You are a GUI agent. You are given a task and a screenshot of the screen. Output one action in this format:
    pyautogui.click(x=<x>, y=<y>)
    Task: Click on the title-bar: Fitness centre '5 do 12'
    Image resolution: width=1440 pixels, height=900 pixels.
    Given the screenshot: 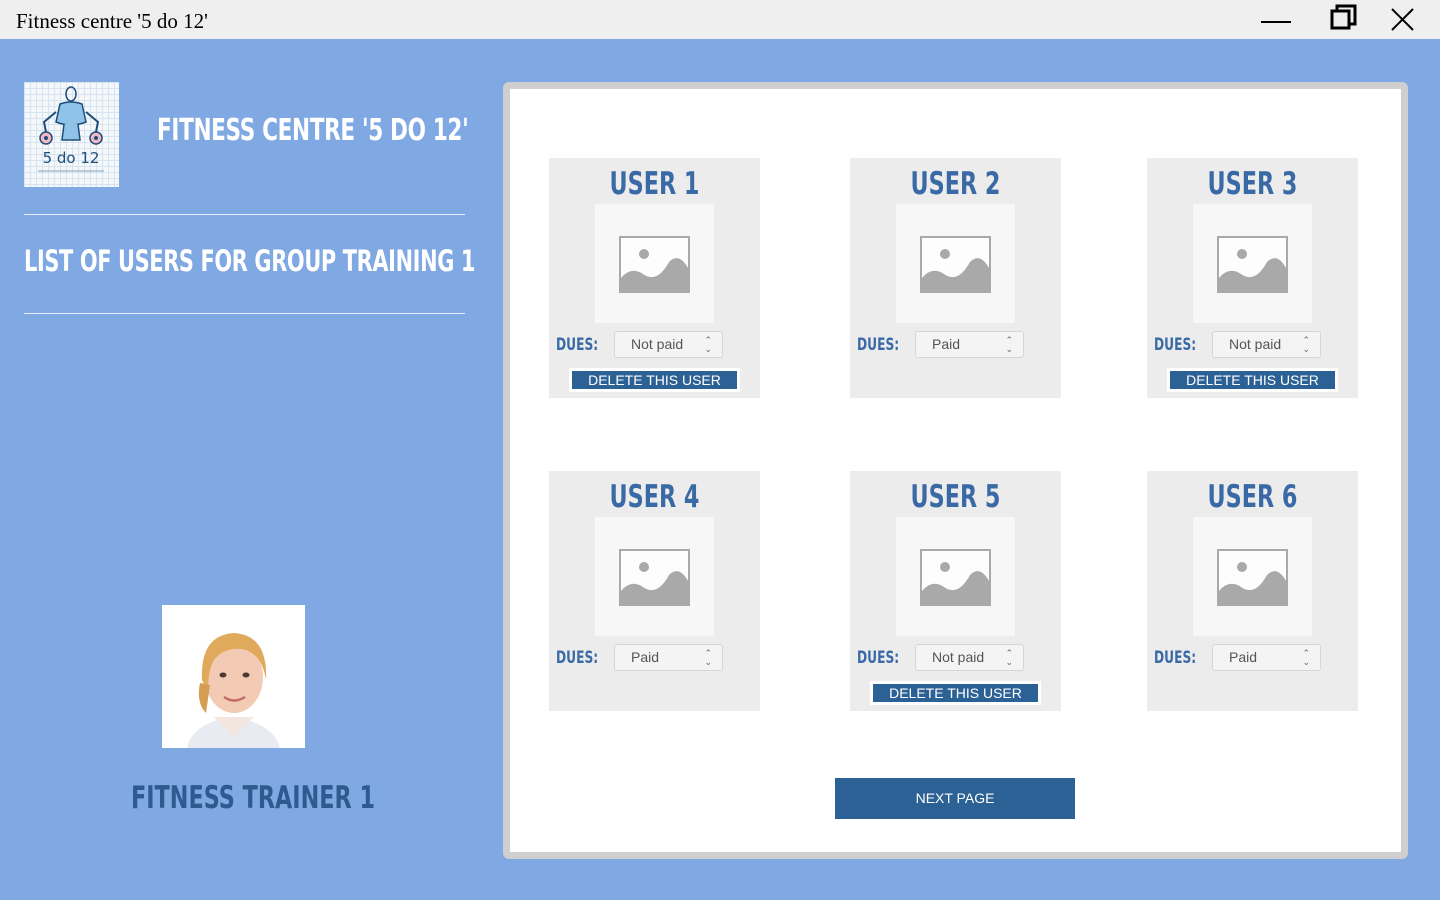 What is the action you would take?
    pyautogui.click(x=720, y=19)
    